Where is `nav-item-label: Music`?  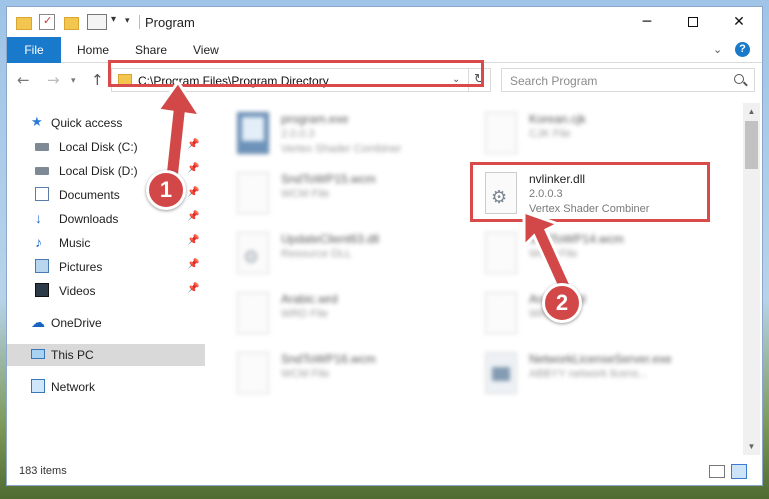
nav-item-label: Music is located at coordinates (75, 243).